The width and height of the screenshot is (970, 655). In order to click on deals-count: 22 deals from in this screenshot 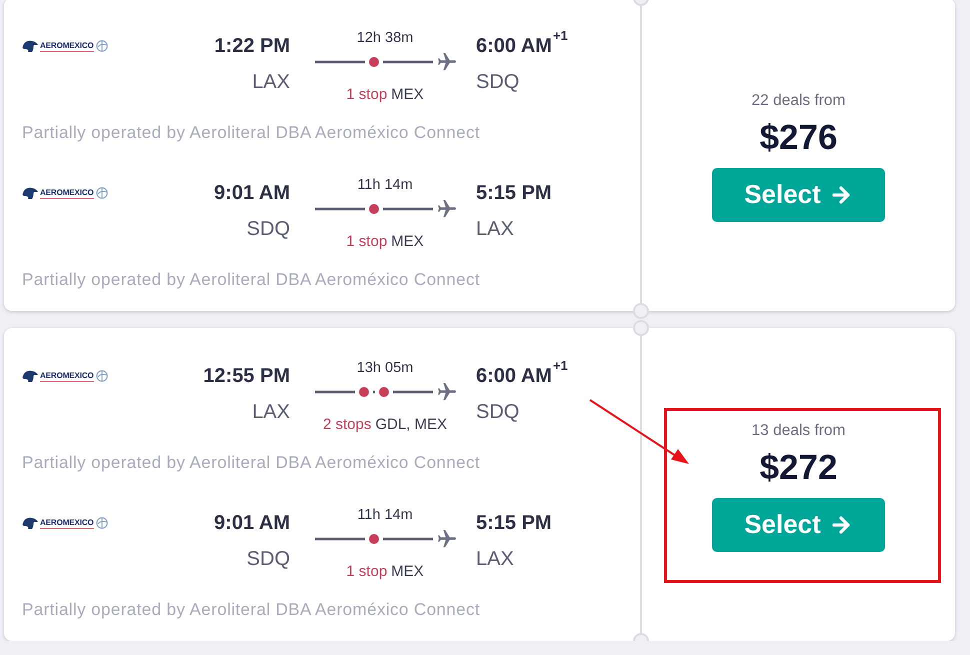, I will do `click(799, 101)`.